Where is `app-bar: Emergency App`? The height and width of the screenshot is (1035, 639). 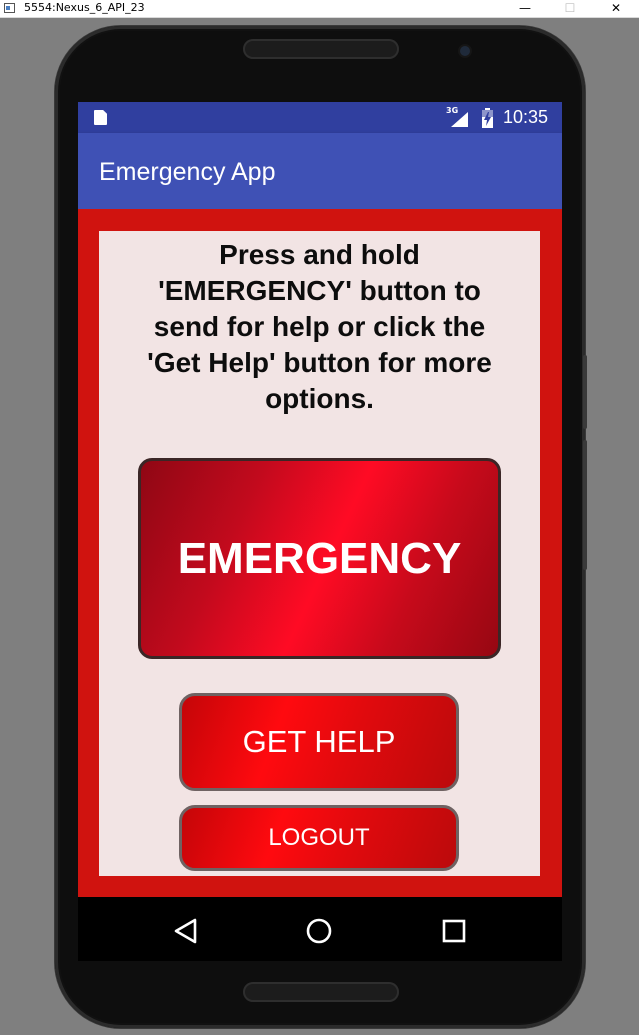 app-bar: Emergency App is located at coordinates (320, 171).